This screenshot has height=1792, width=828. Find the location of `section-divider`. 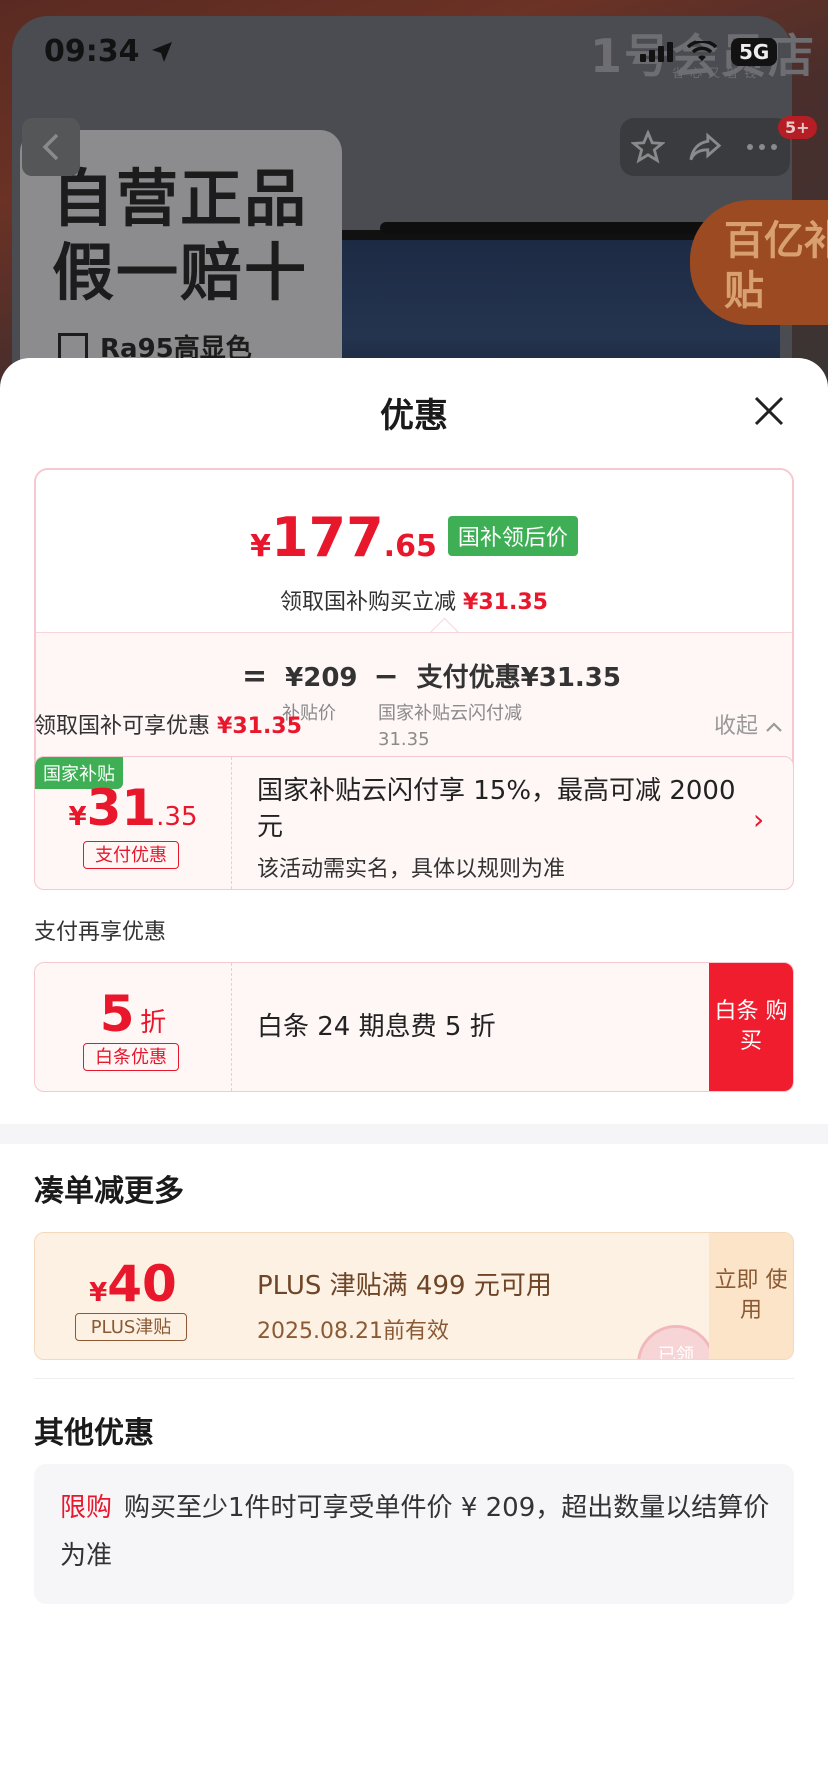

section-divider is located at coordinates (414, 1378).